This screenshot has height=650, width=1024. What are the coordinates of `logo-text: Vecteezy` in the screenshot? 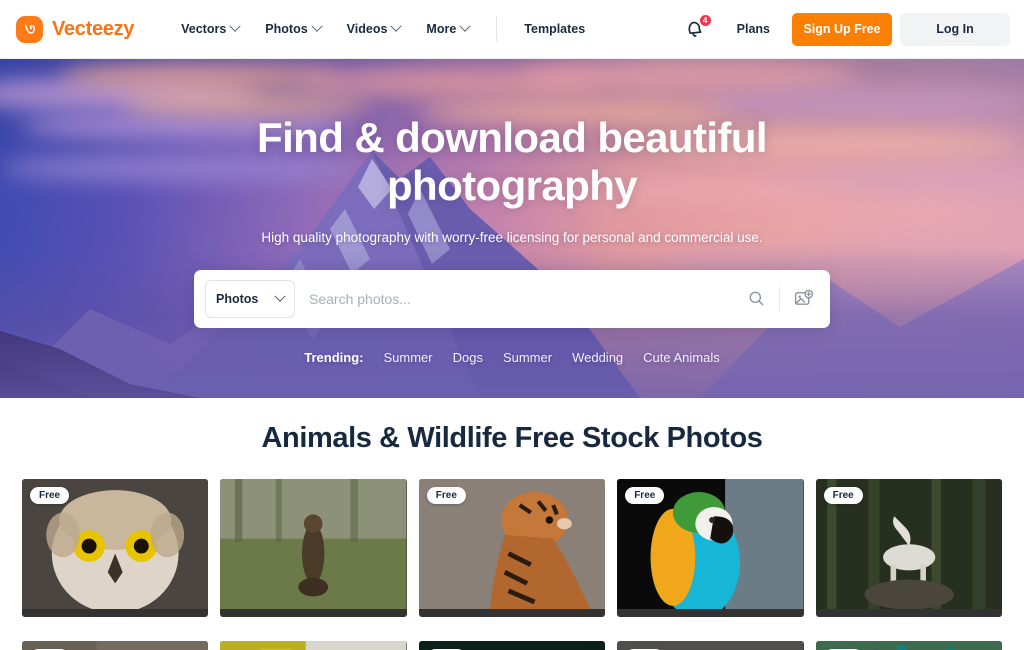 It's located at (93, 28).